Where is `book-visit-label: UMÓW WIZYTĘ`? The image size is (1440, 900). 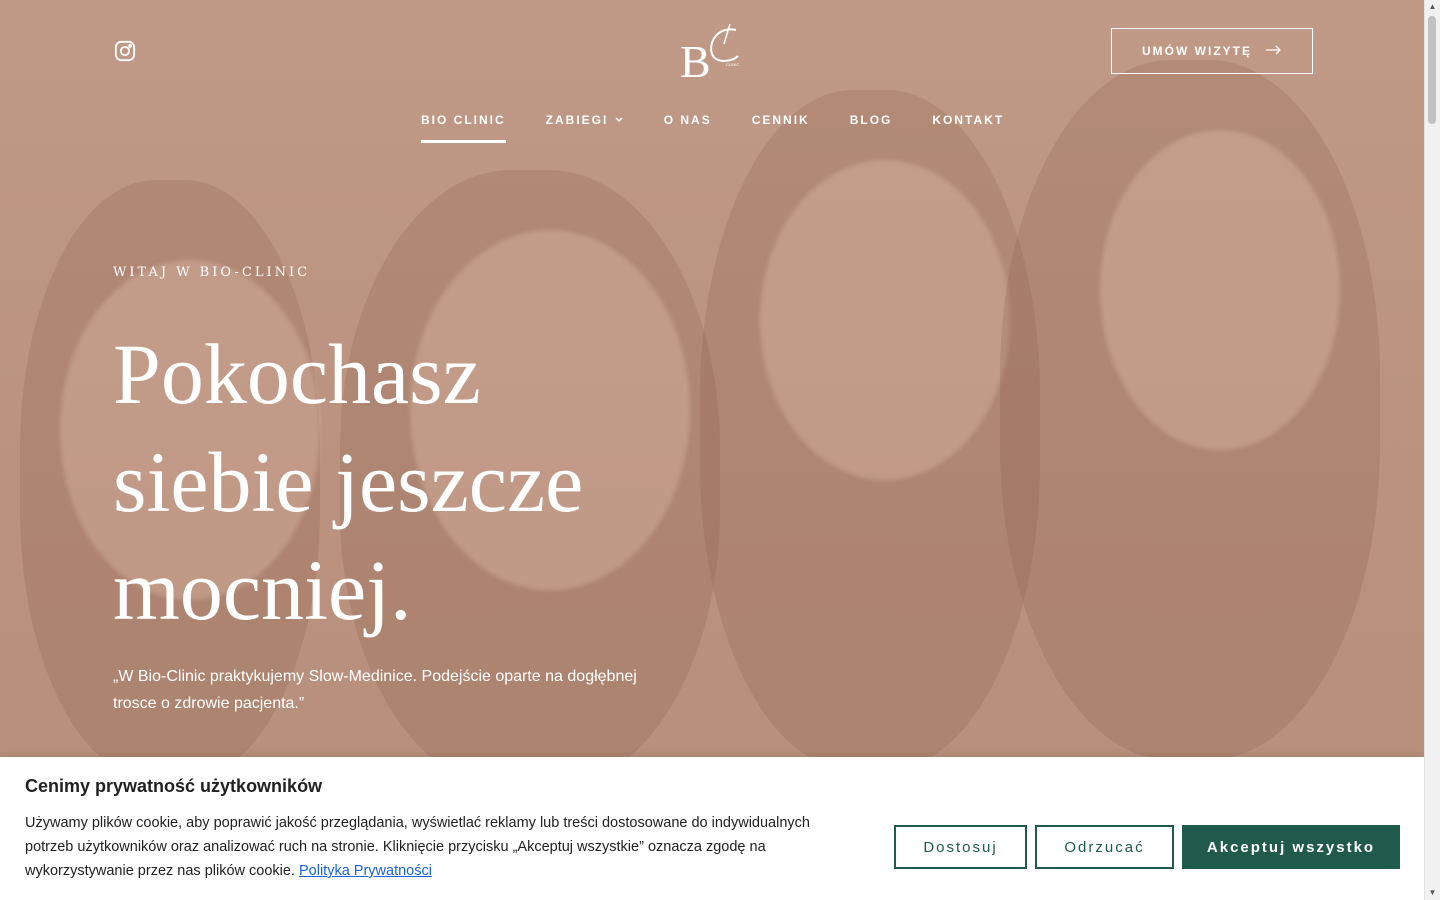
book-visit-label: UMÓW WIZYTĘ is located at coordinates (1197, 51).